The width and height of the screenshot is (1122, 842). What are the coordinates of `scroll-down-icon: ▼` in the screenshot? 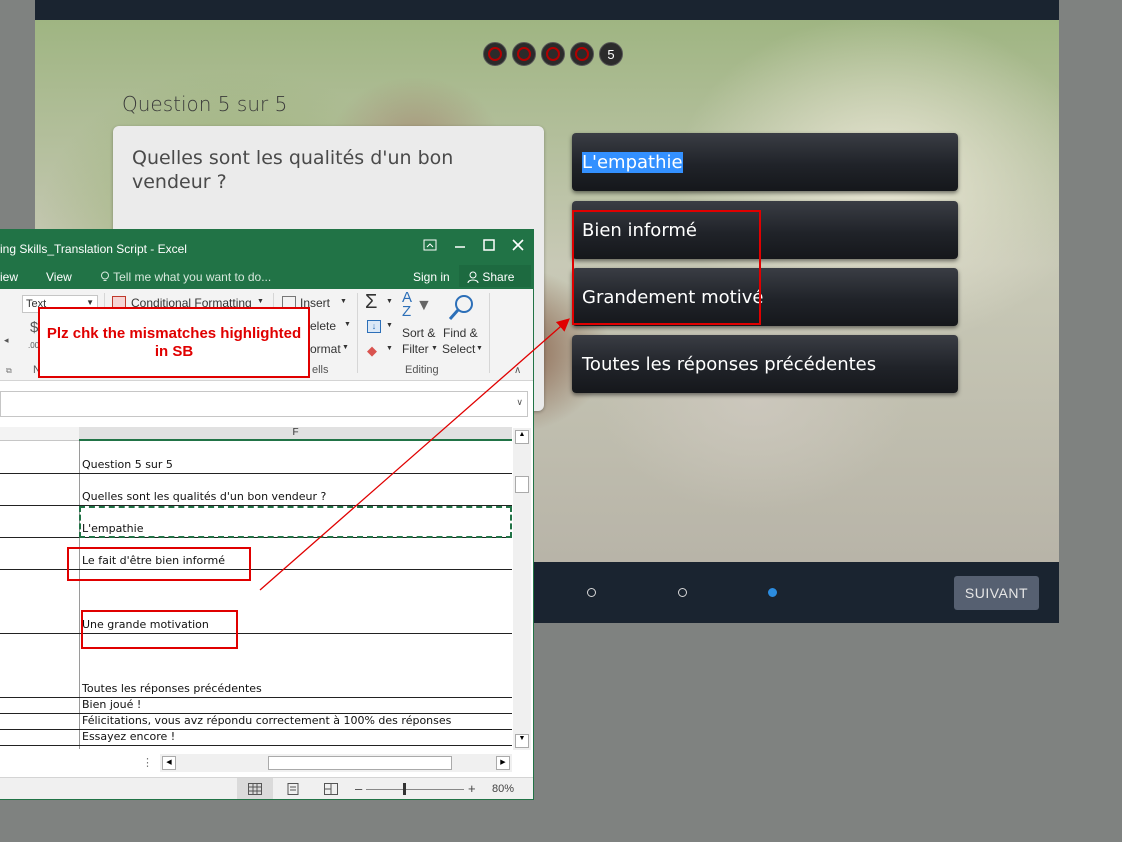 It's located at (522, 741).